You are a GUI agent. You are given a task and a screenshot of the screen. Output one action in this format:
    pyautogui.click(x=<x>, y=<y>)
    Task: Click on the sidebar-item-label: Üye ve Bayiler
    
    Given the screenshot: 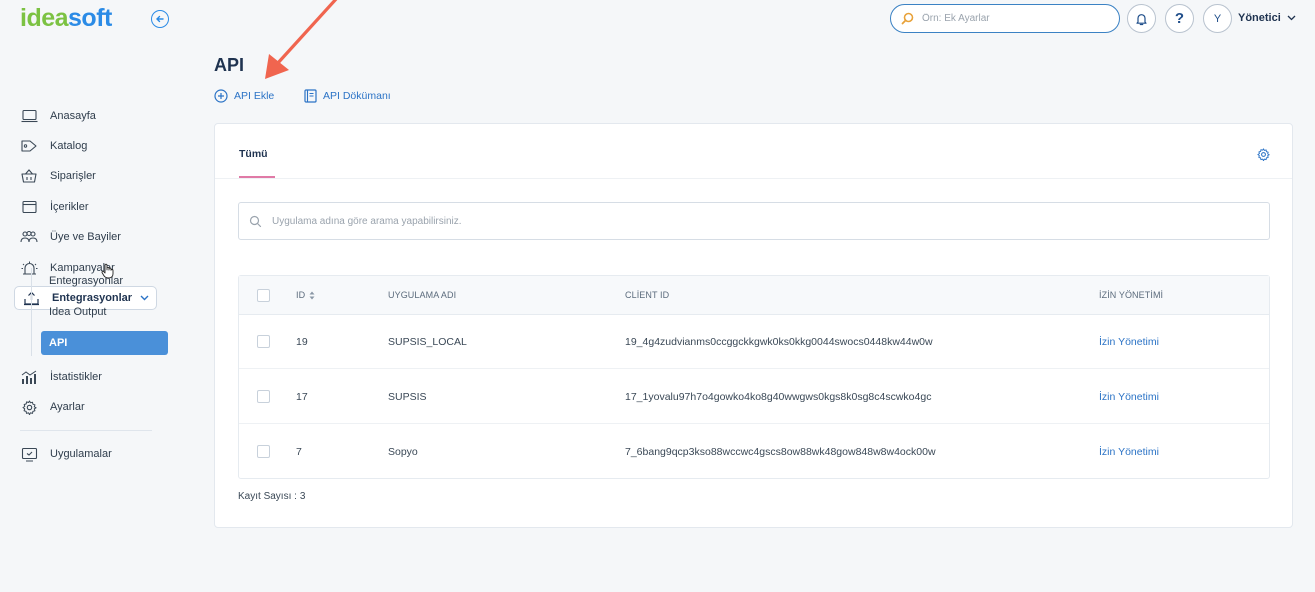 What is the action you would take?
    pyautogui.click(x=85, y=237)
    